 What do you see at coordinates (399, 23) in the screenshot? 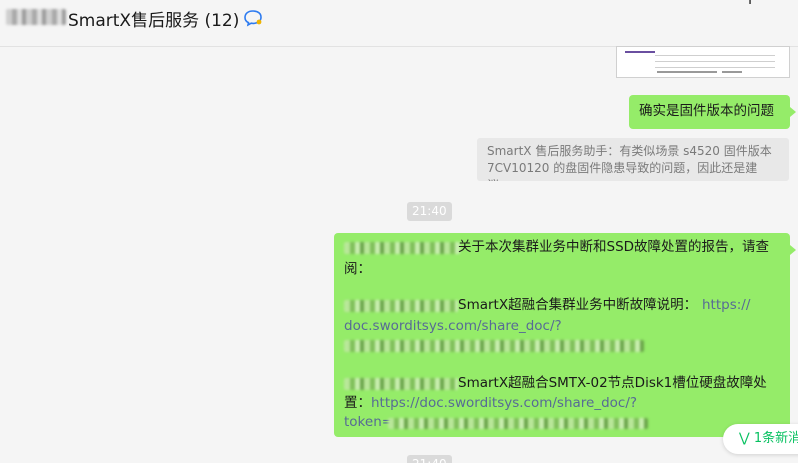
I see `chat-header: SmartX售后服务 (12) +` at bounding box center [399, 23].